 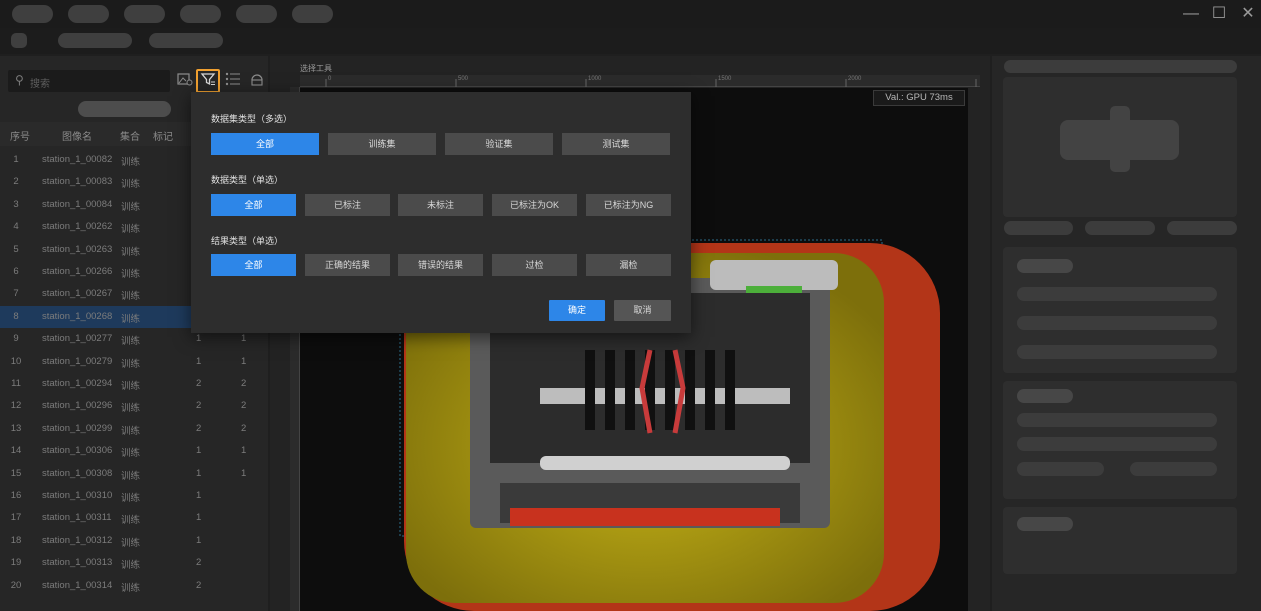 I want to click on data-type-ng-button: 已标注为NG, so click(x=628, y=205).